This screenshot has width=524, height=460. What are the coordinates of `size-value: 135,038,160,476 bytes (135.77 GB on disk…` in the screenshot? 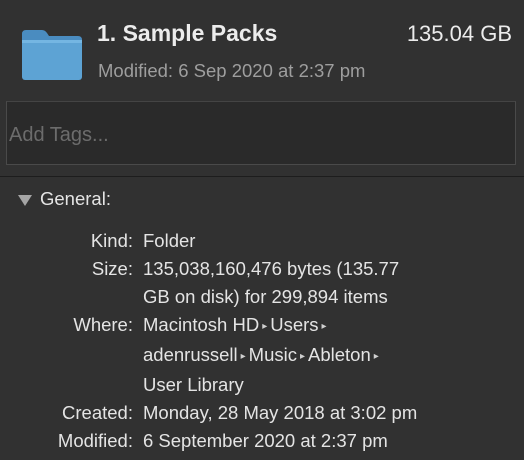 It's located at (308, 283).